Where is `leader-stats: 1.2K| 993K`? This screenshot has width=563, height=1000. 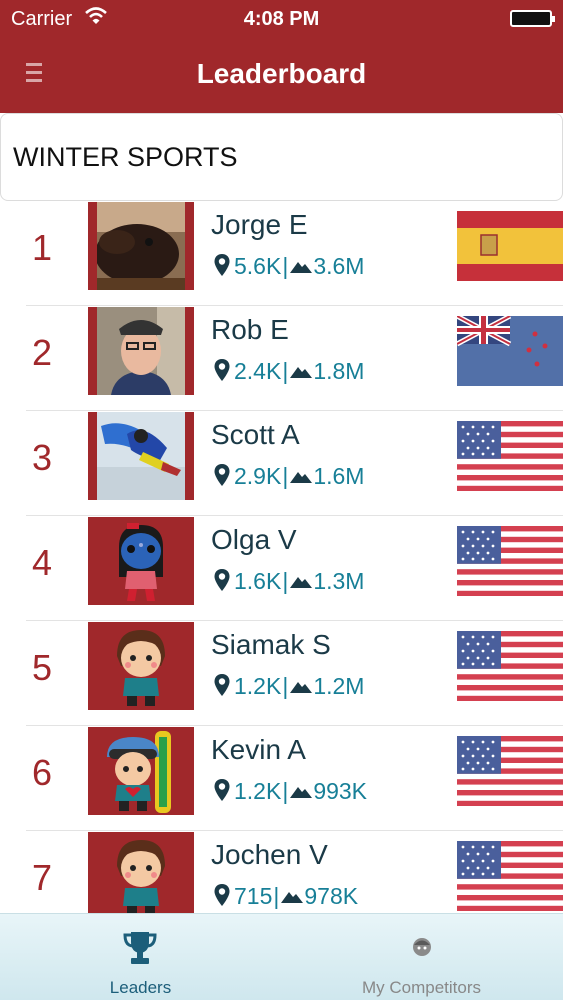
leader-stats: 1.2K| 993K is located at coordinates (290, 791).